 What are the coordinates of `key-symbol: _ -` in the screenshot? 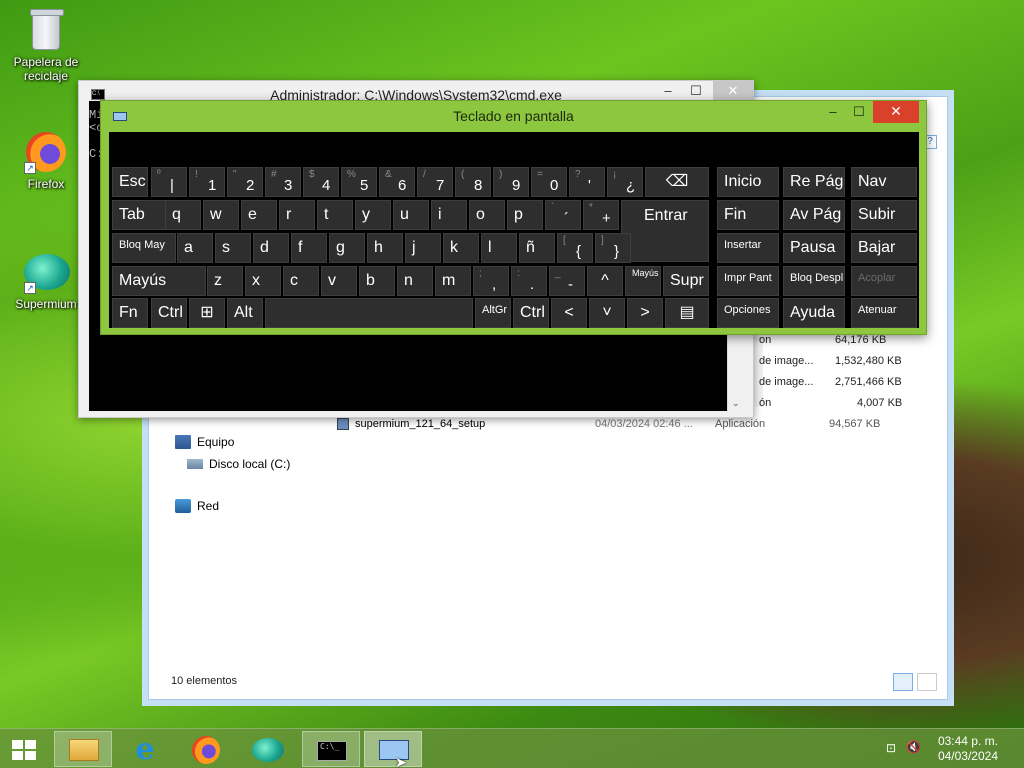 It's located at (567, 281).